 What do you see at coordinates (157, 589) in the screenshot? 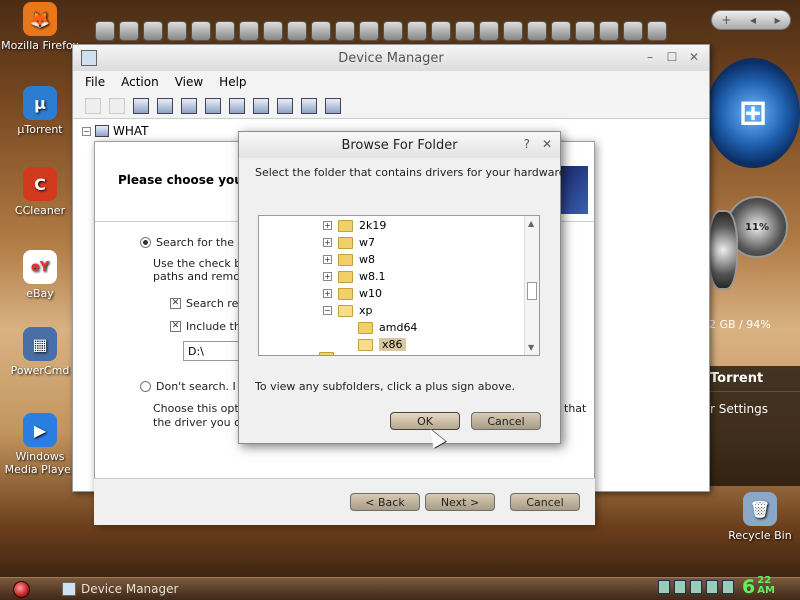
I see `taskbar-item-device-manager: Device Manager` at bounding box center [157, 589].